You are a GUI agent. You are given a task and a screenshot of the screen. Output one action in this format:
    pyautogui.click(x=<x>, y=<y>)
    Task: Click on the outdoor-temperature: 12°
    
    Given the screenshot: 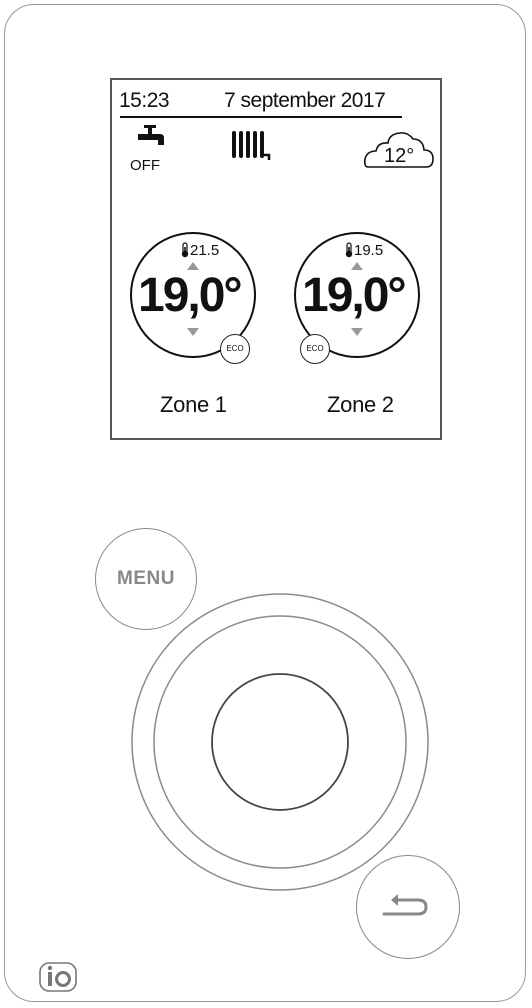 What is the action you would take?
    pyautogui.click(x=399, y=156)
    